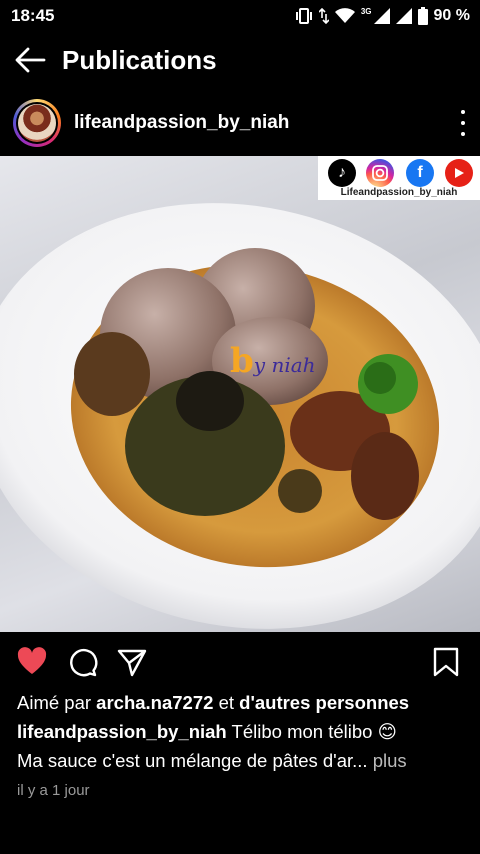  What do you see at coordinates (324, 702) in the screenshot?
I see `other-likers-link: d'autres personnes` at bounding box center [324, 702].